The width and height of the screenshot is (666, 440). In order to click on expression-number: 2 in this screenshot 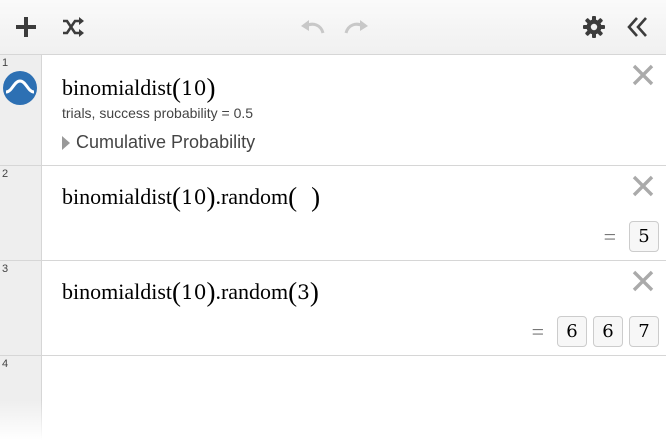, I will do `click(5, 174)`.